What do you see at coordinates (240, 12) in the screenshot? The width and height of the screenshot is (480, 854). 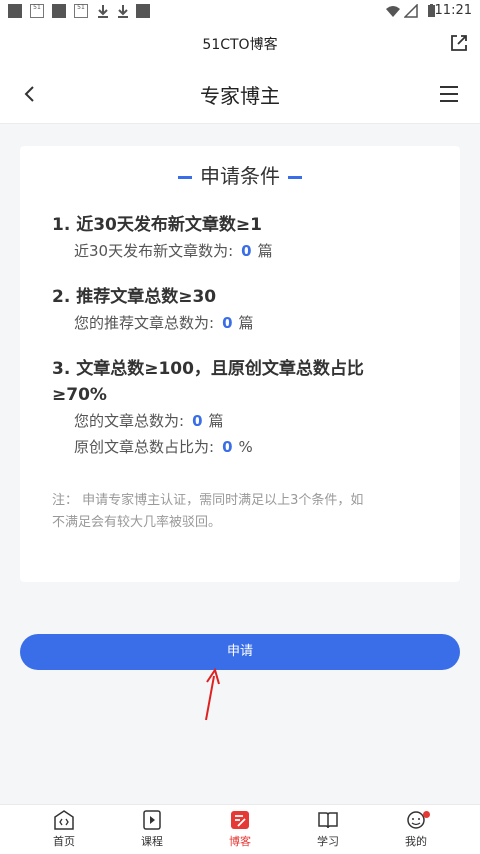 I see `status-bar: 51 51 11:21` at bounding box center [240, 12].